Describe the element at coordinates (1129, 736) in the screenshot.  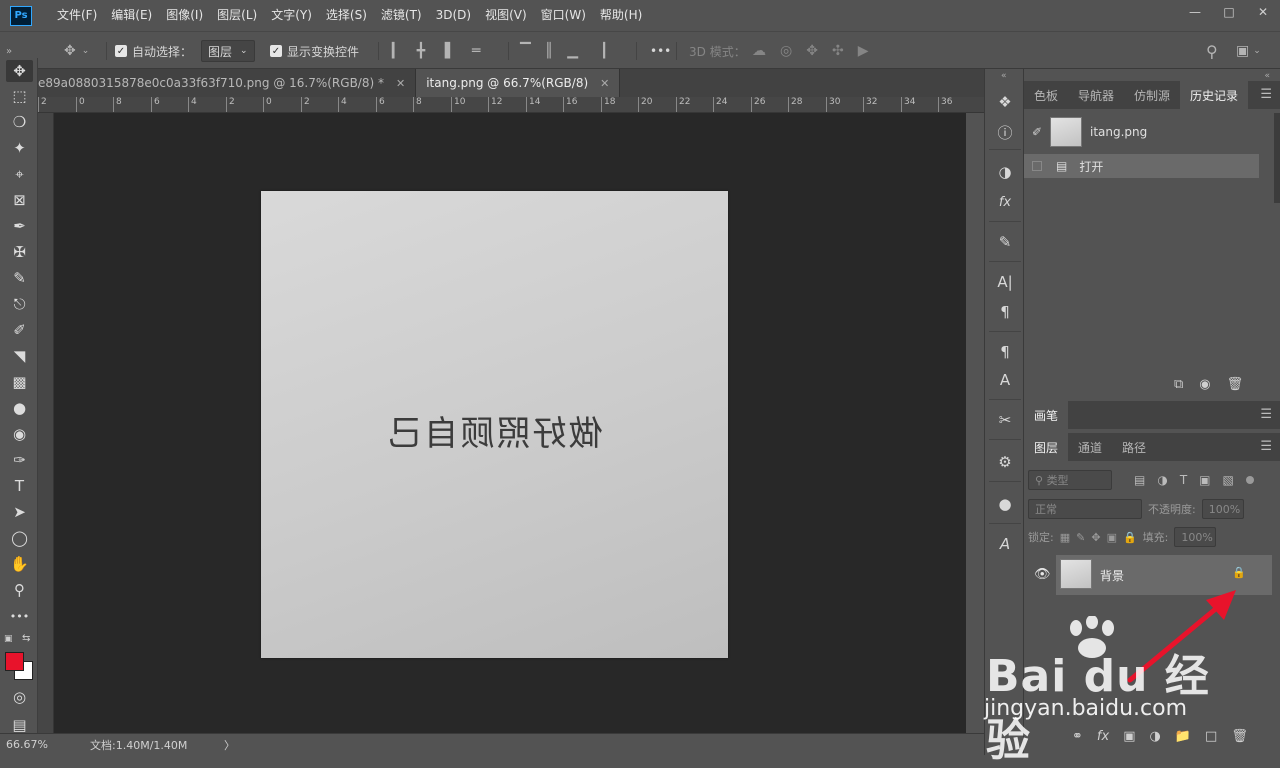
I see `layer-mask-icon: ▣` at that location.